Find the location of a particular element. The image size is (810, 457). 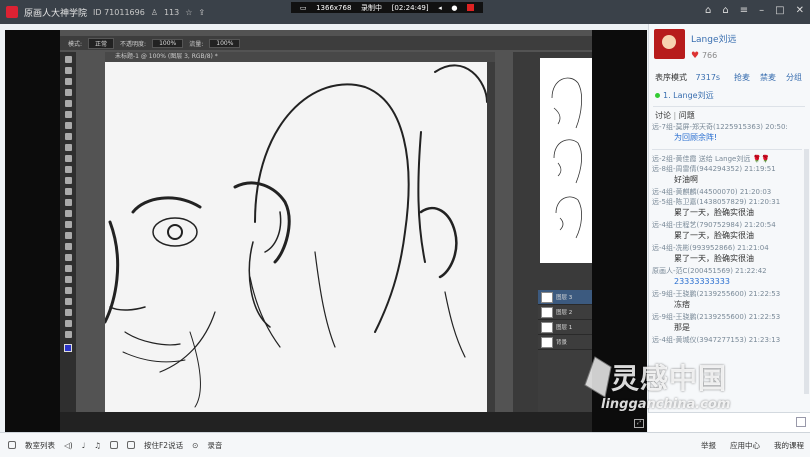

bottom-right-actions: 举报 应用中心 我的课程 is located at coordinates (755, 445).